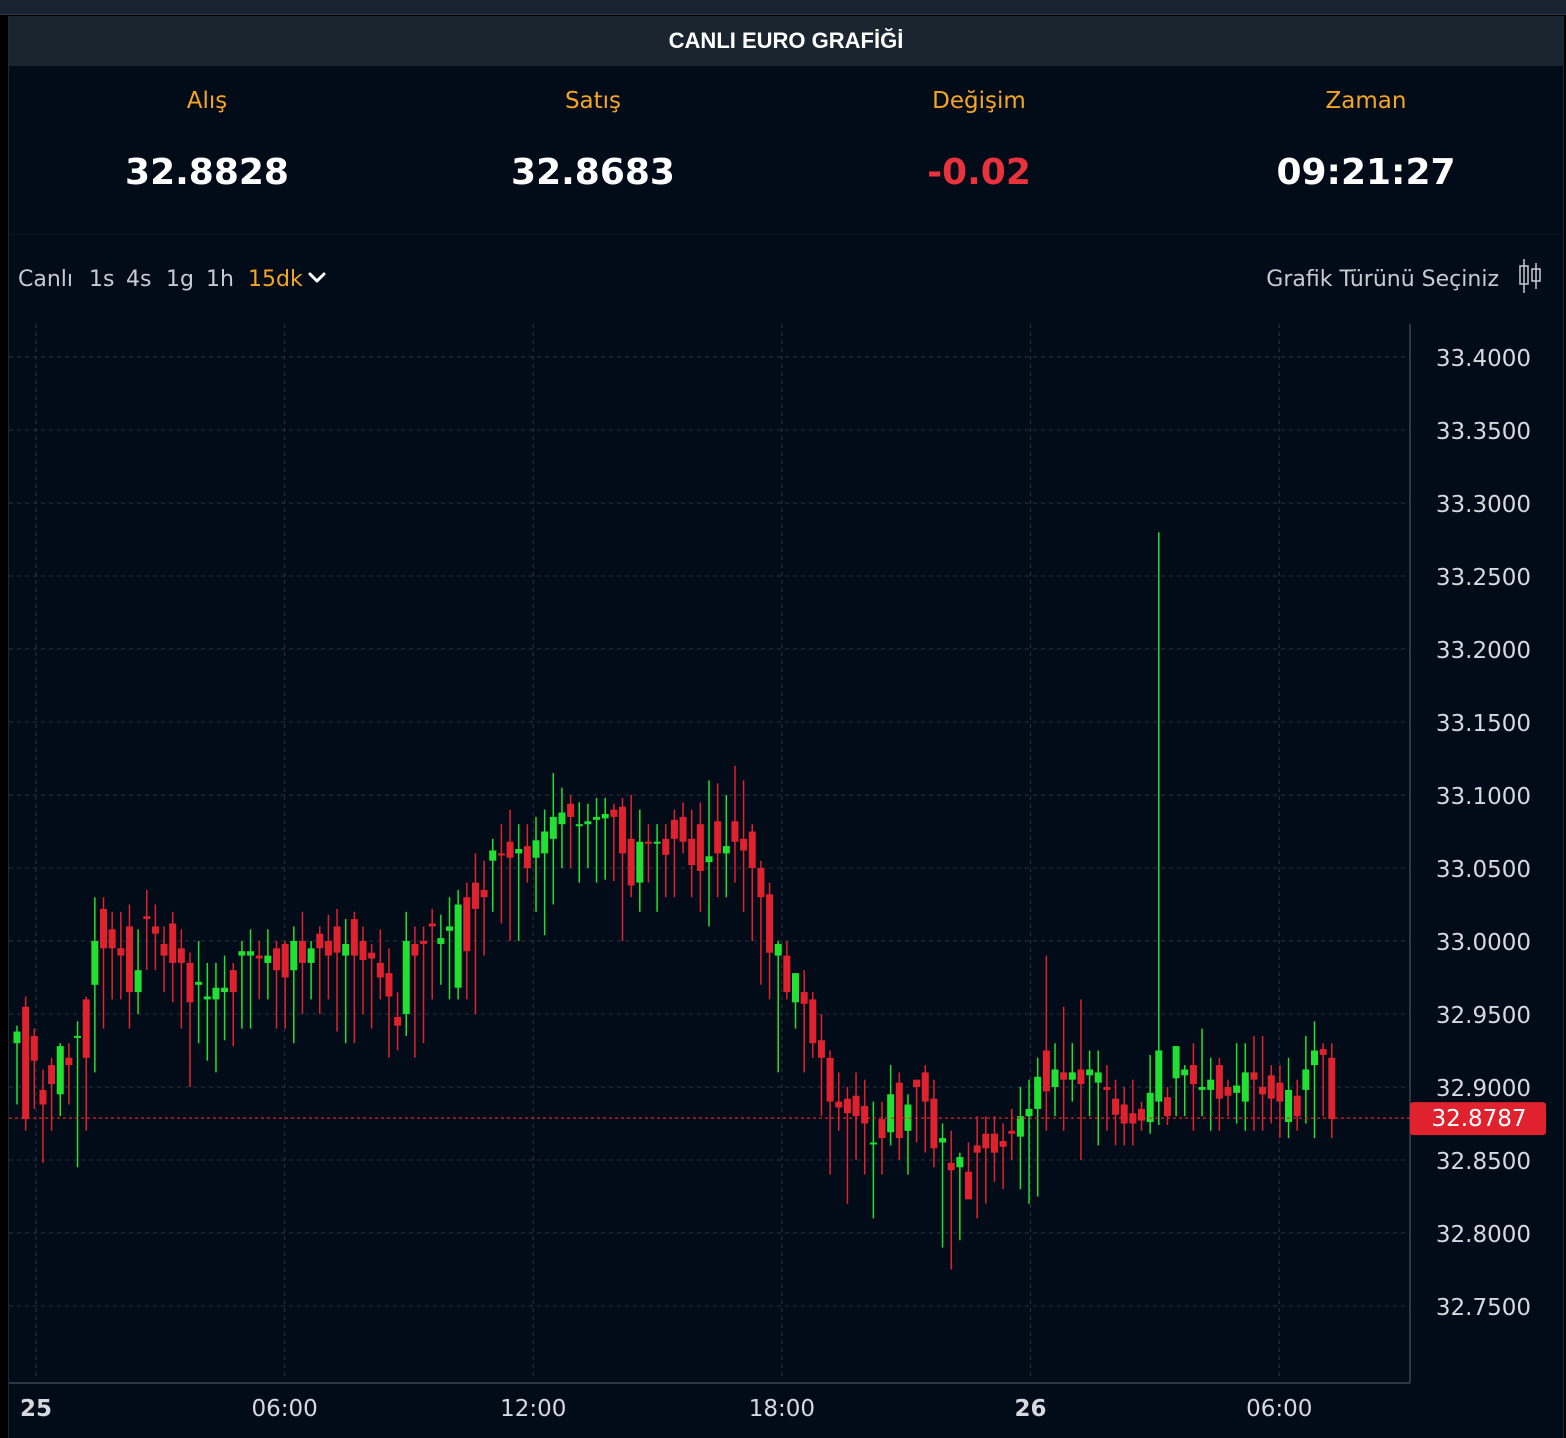 The height and width of the screenshot is (1438, 1566). I want to click on y-tick-label: 32.8500, so click(1483, 1162).